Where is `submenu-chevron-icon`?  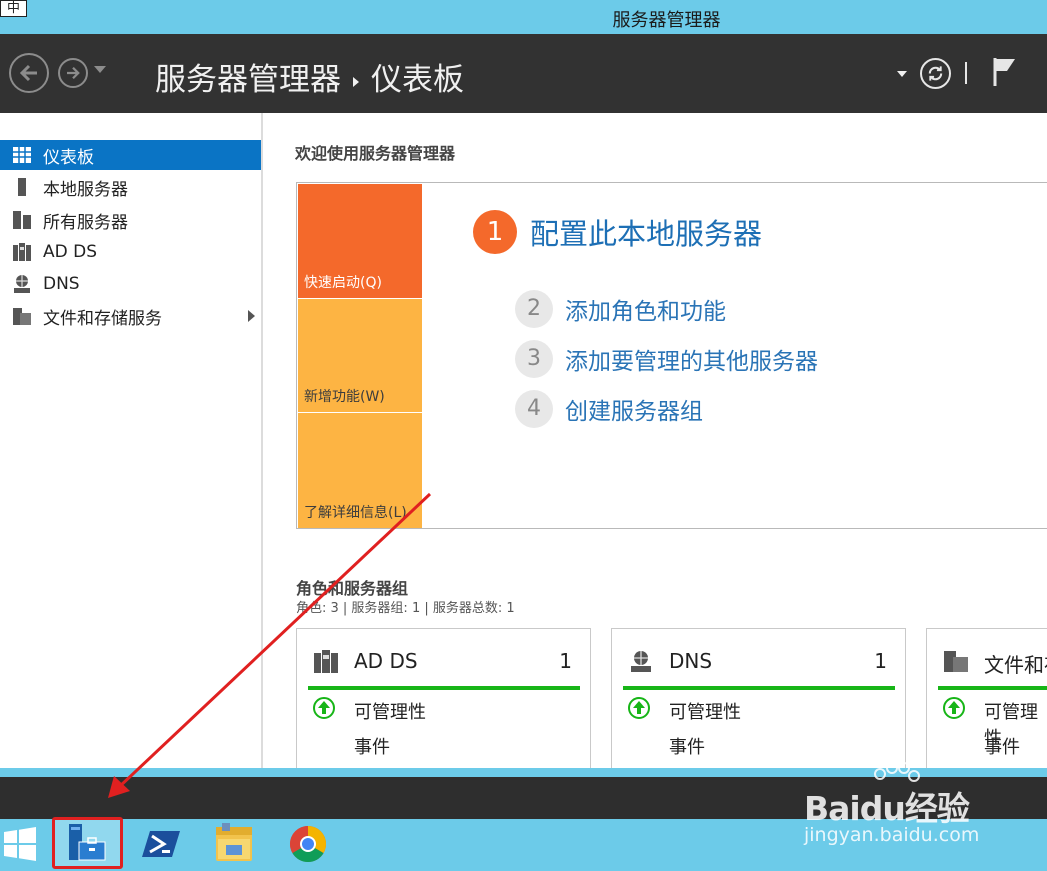
submenu-chevron-icon is located at coordinates (251, 316).